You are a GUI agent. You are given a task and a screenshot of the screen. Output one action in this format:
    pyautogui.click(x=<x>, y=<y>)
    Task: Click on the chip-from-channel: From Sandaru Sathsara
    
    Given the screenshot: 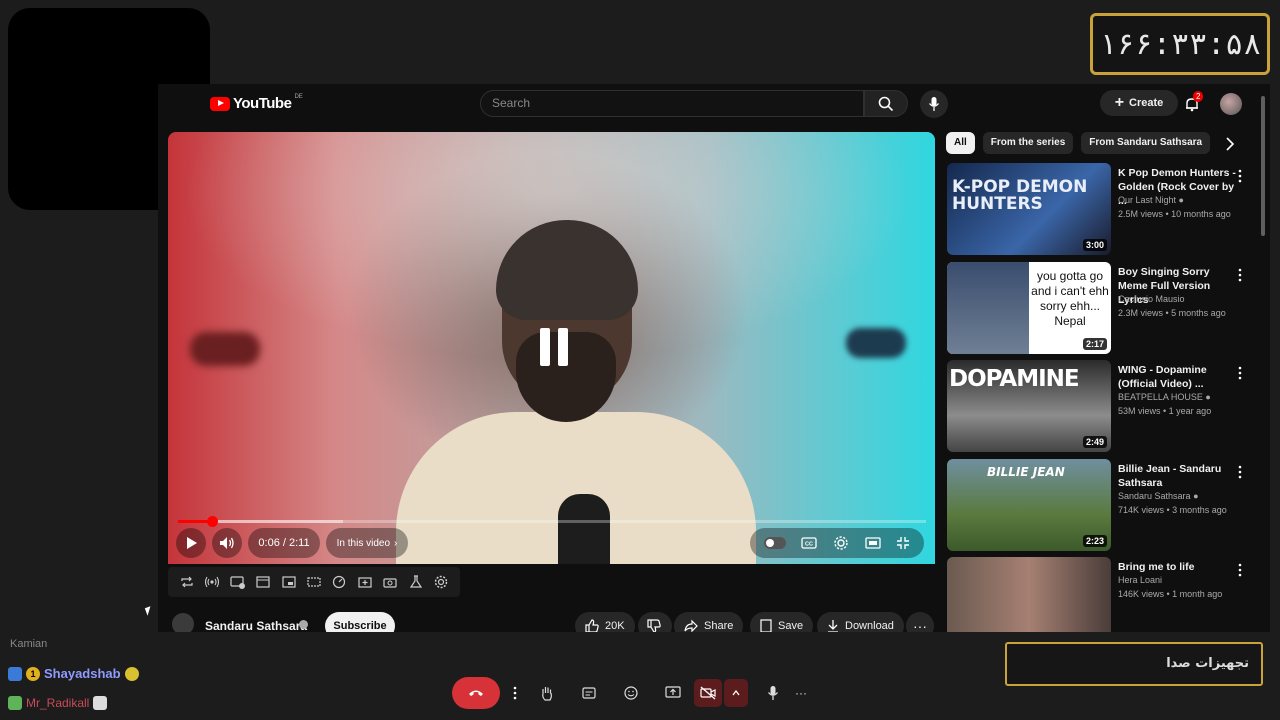 What is the action you would take?
    pyautogui.click(x=1146, y=143)
    